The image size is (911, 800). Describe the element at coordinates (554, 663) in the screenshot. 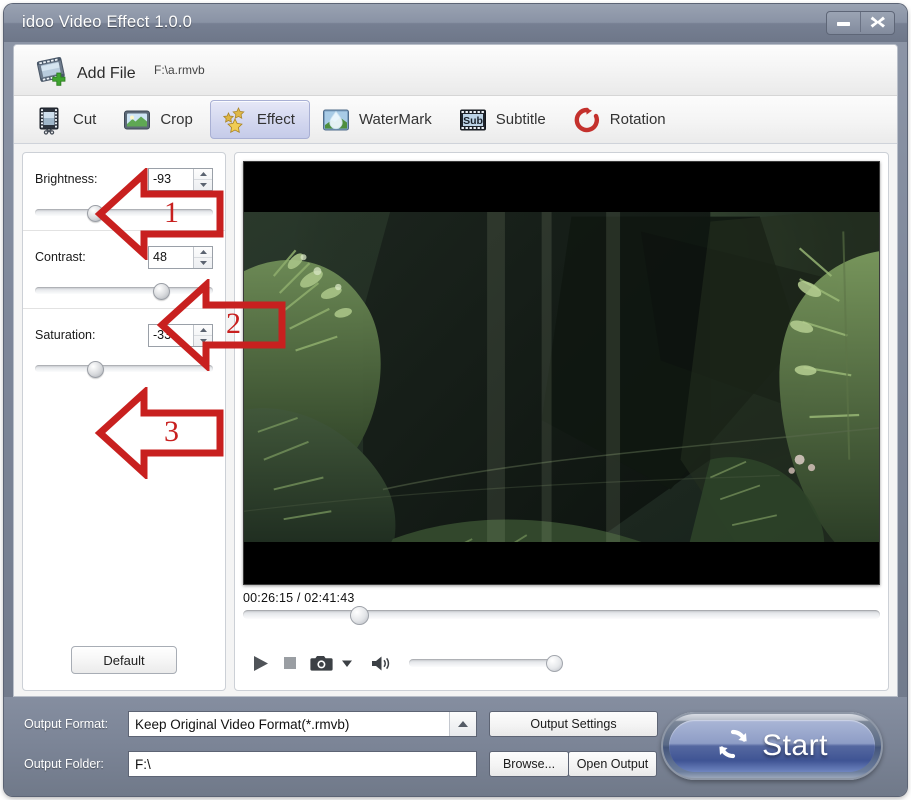

I see `volume-slider-thumb` at that location.